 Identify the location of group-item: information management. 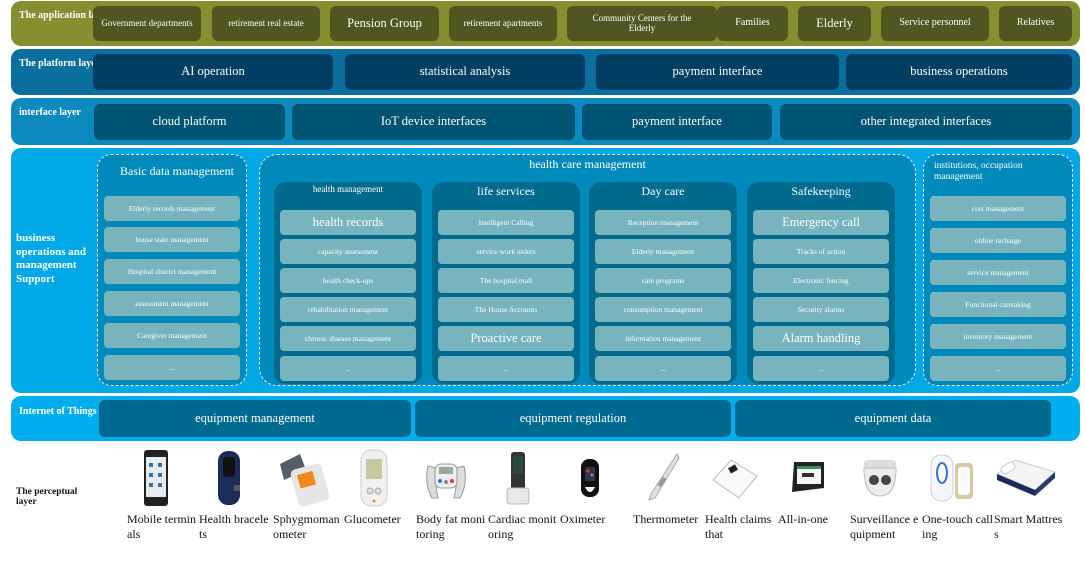
(663, 338).